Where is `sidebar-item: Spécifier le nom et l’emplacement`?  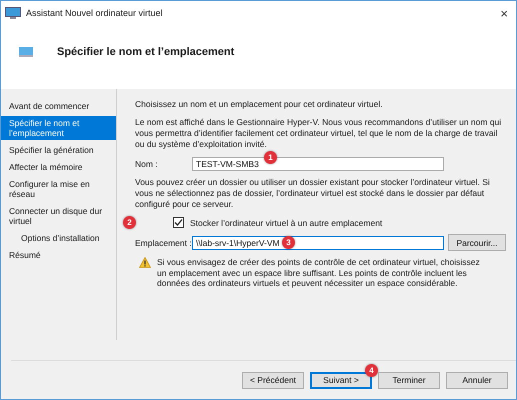
sidebar-item: Spécifier le nom et l’emplacement is located at coordinates (58, 128).